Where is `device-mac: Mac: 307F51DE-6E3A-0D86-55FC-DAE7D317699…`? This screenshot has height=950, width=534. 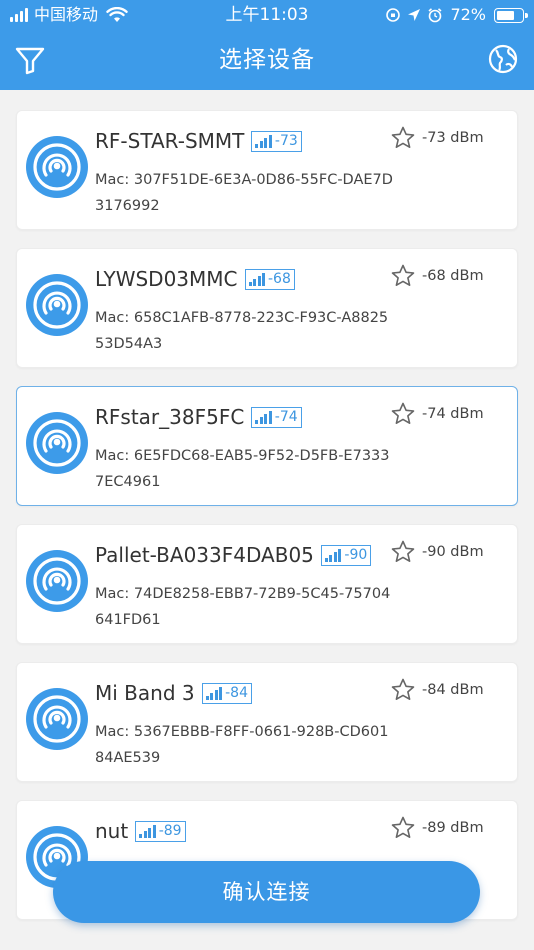
device-mac: Mac: 307F51DE-6E3A-0D86-55FC-DAE7D317699… is located at coordinates (244, 193).